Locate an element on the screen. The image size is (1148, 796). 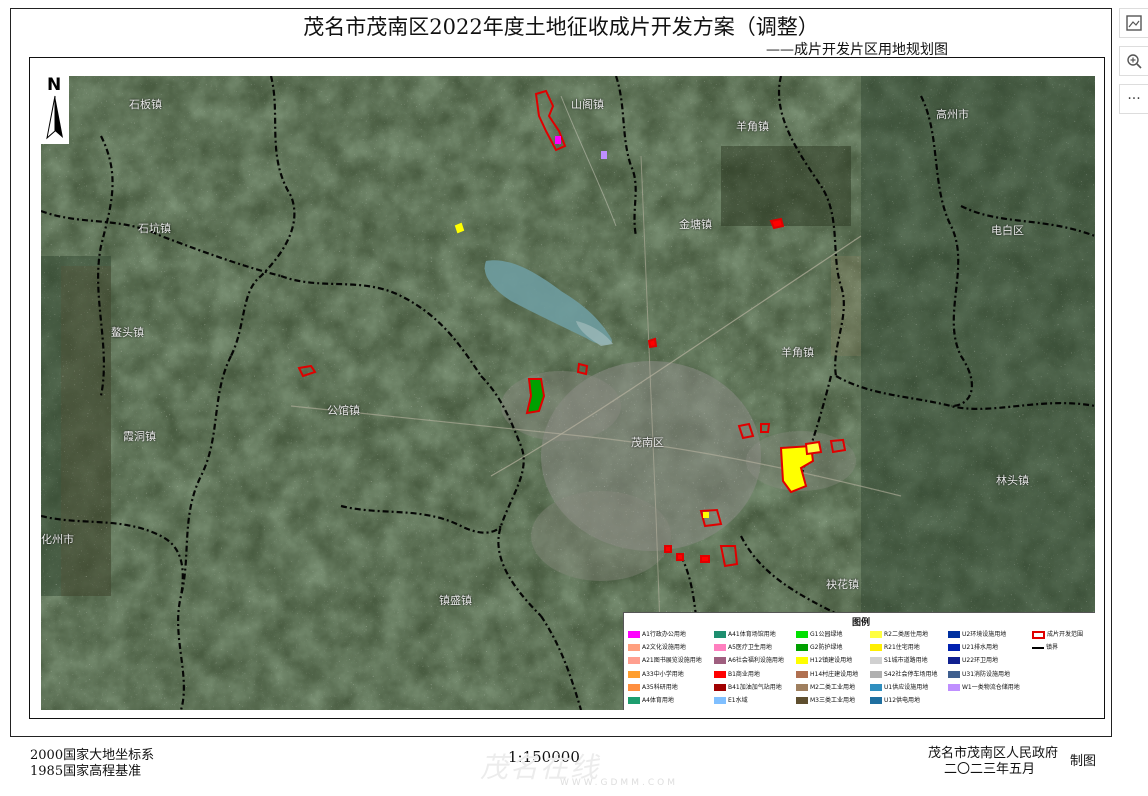
legend-label: A4体育用地 is located at coordinates (658, 700).